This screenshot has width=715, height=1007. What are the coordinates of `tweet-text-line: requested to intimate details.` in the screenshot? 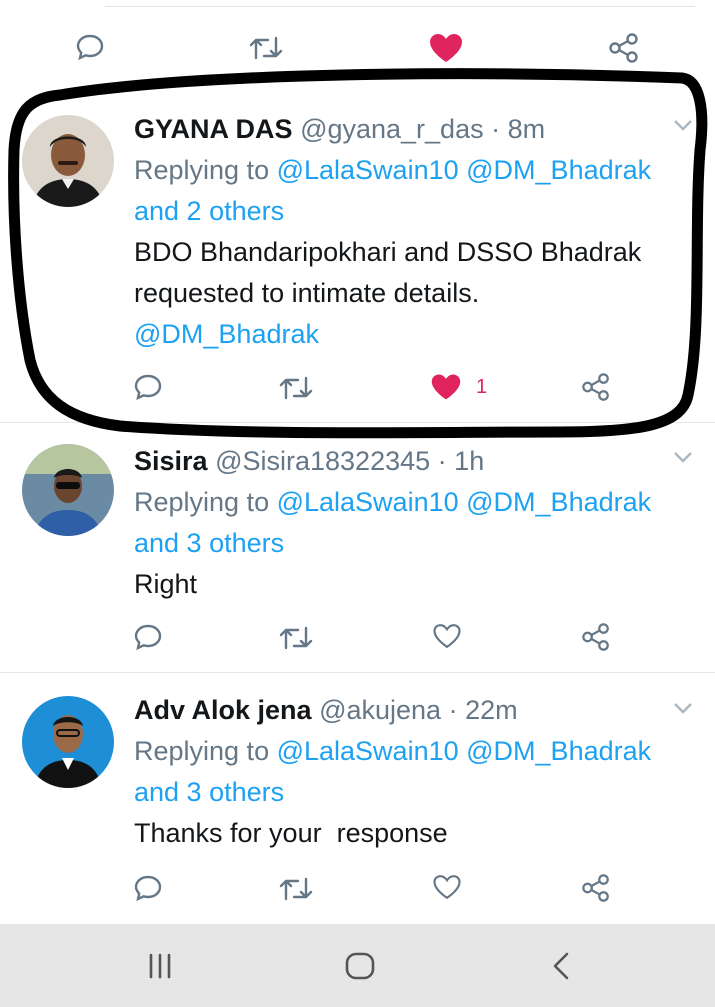 It's located at (307, 293).